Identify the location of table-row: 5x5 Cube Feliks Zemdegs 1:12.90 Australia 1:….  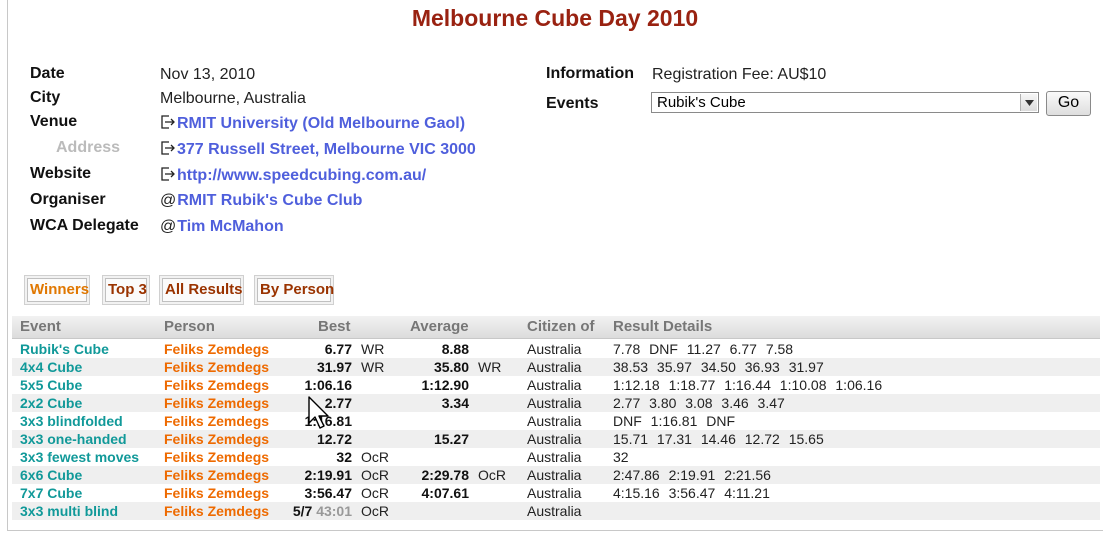
(556, 385).